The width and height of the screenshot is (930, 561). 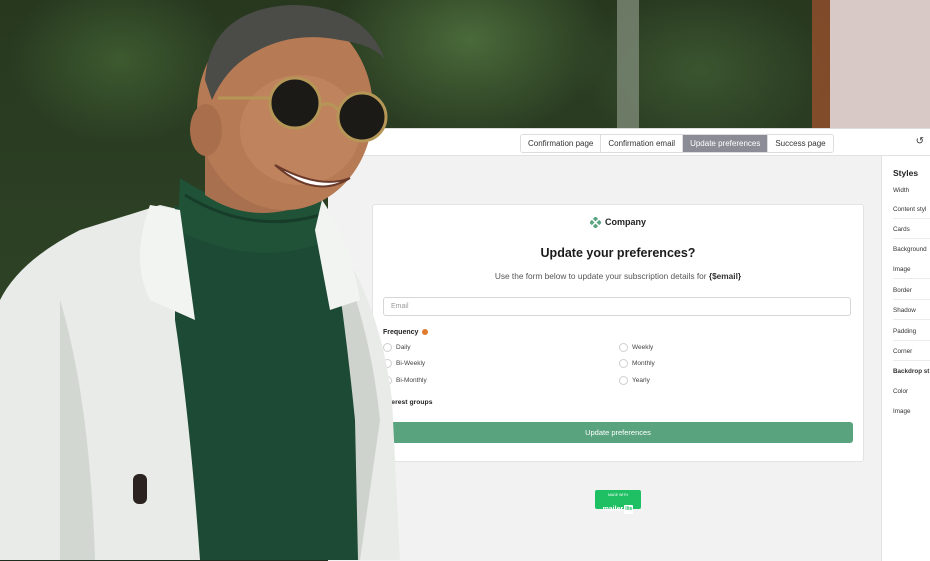 What do you see at coordinates (909, 209) in the screenshot?
I see `style-content-style: Content styl` at bounding box center [909, 209].